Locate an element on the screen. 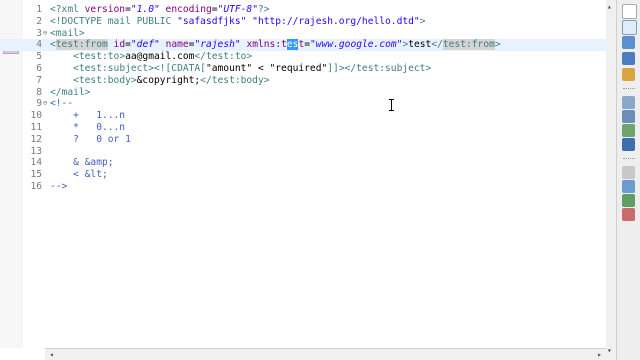 This screenshot has height=360, width=640. line-number: 9 is located at coordinates (39, 104).